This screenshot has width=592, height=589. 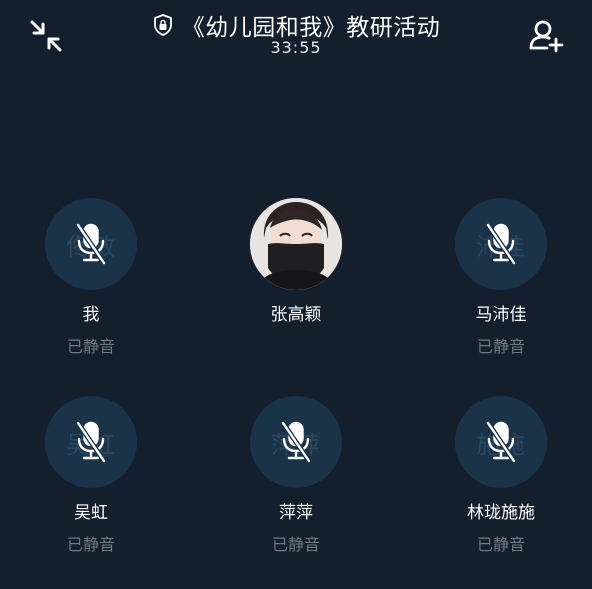 I want to click on avatar: 萍萍, so click(x=296, y=442).